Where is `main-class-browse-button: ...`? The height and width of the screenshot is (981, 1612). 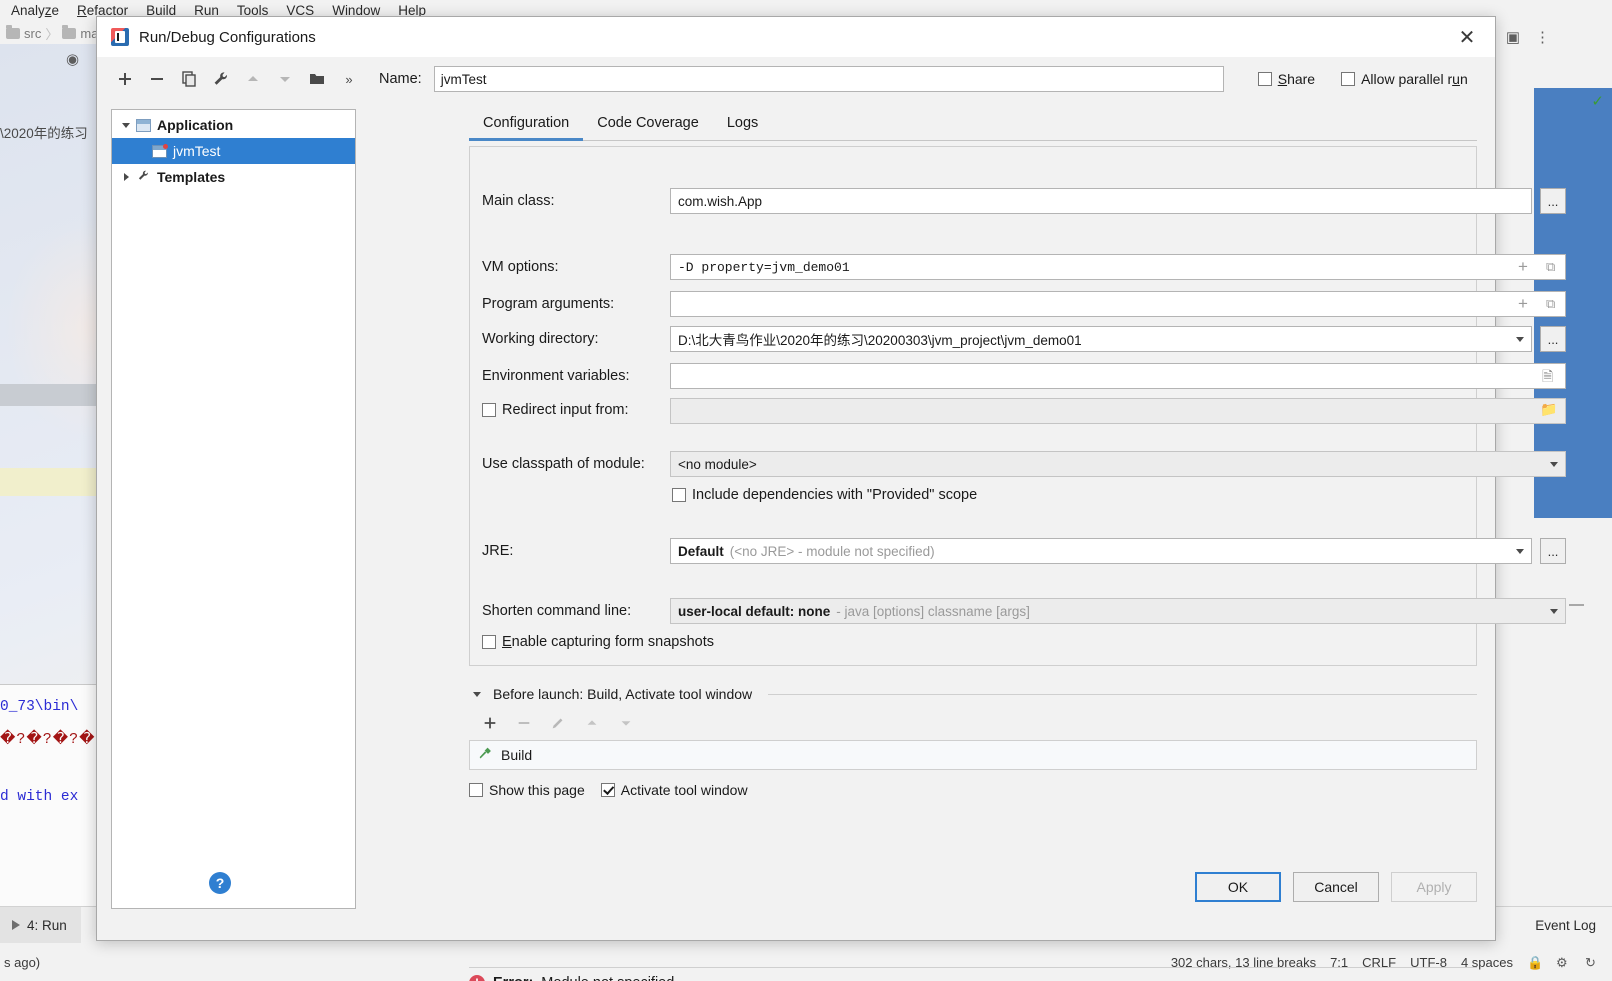 main-class-browse-button: ... is located at coordinates (1553, 201).